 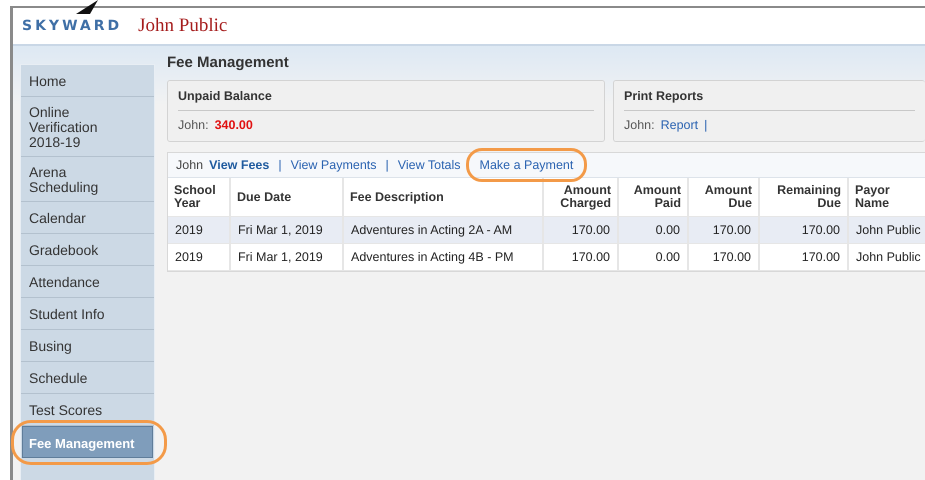 What do you see at coordinates (808, 197) in the screenshot?
I see `column-header: Remaining Due` at bounding box center [808, 197].